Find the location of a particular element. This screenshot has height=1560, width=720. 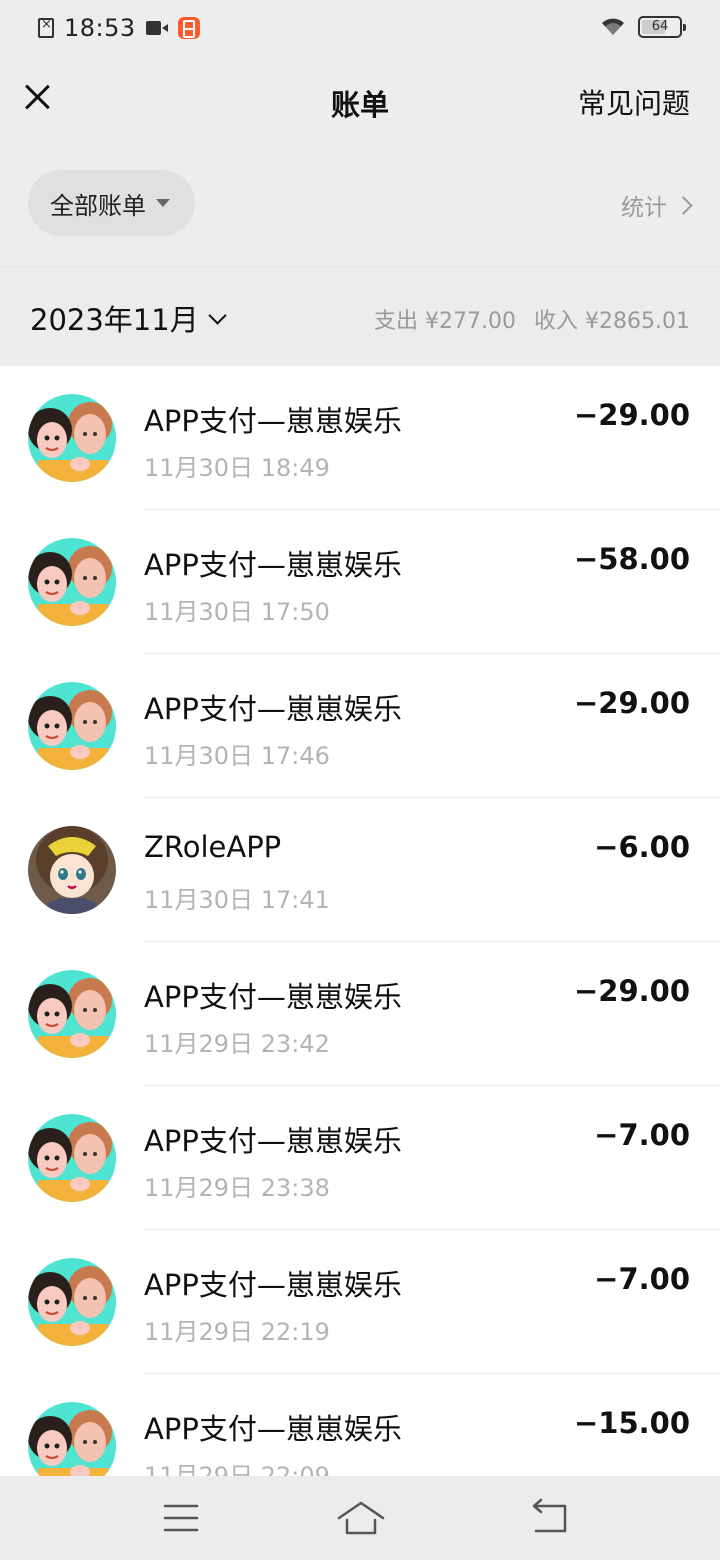

transaction-amount: −6.00 is located at coordinates (642, 847).